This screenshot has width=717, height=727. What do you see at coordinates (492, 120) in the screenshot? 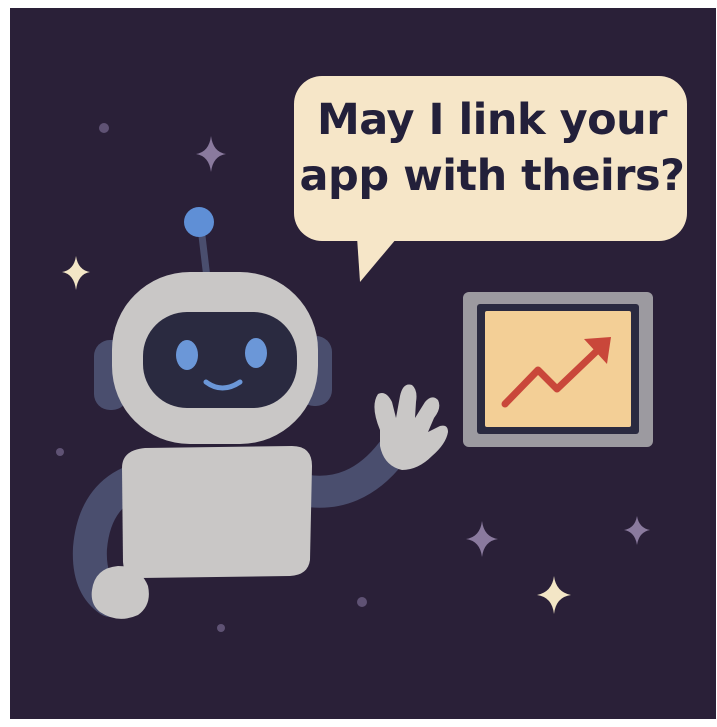
I see `speech-line-1: May I link your` at bounding box center [492, 120].